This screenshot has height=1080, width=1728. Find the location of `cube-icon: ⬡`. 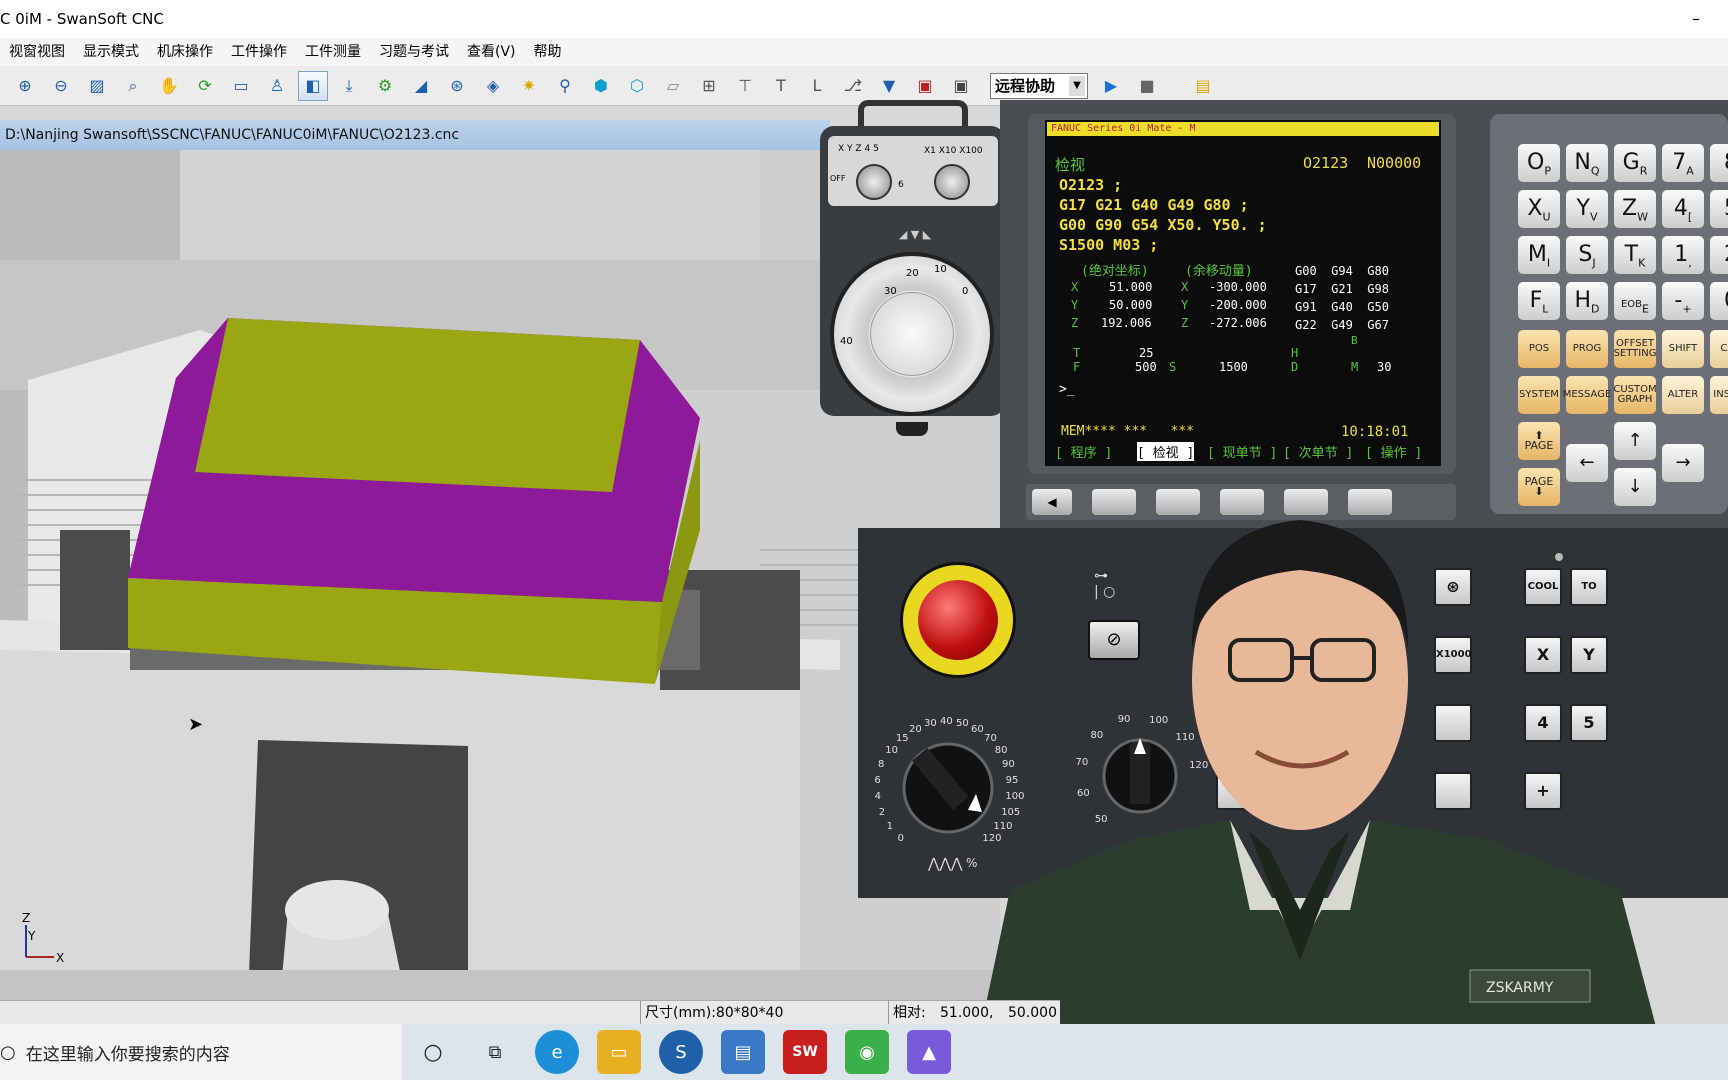

cube-icon: ⬡ is located at coordinates (637, 86).